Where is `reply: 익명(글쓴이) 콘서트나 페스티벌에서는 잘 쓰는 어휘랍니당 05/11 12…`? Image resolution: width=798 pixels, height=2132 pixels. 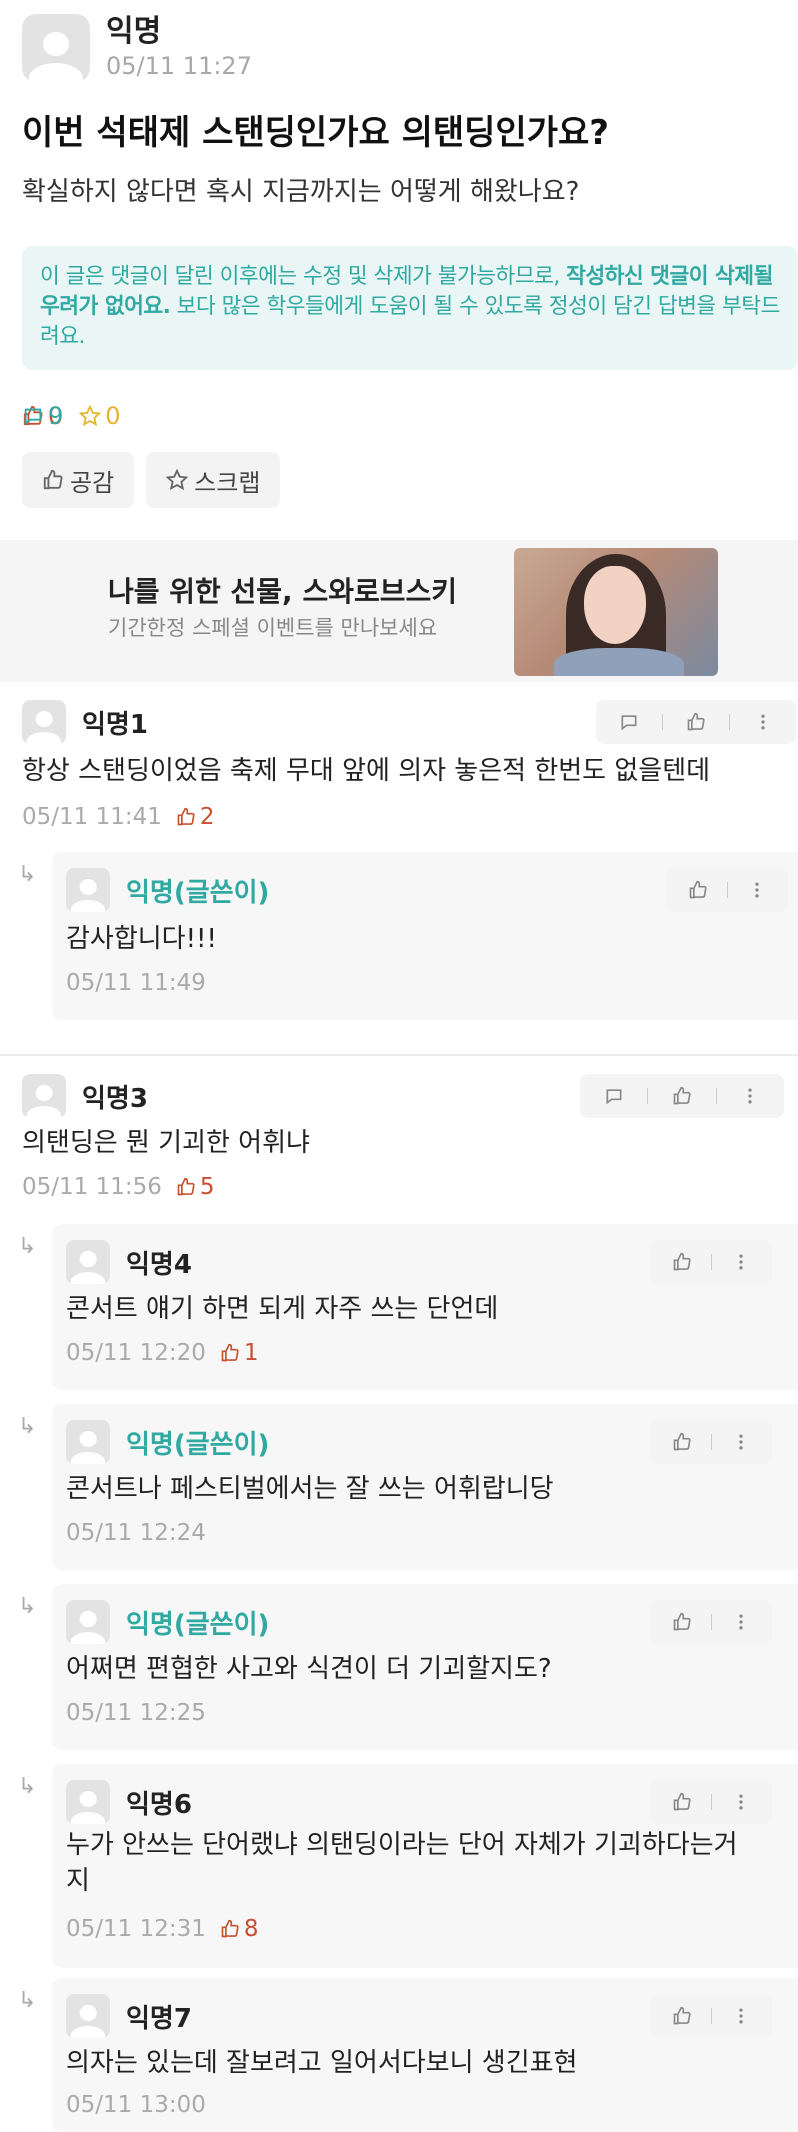 reply: 익명(글쓴이) 콘서트나 페스티벌에서는 잘 쓰는 어휘랍니당 05/11 12… is located at coordinates (425, 1487).